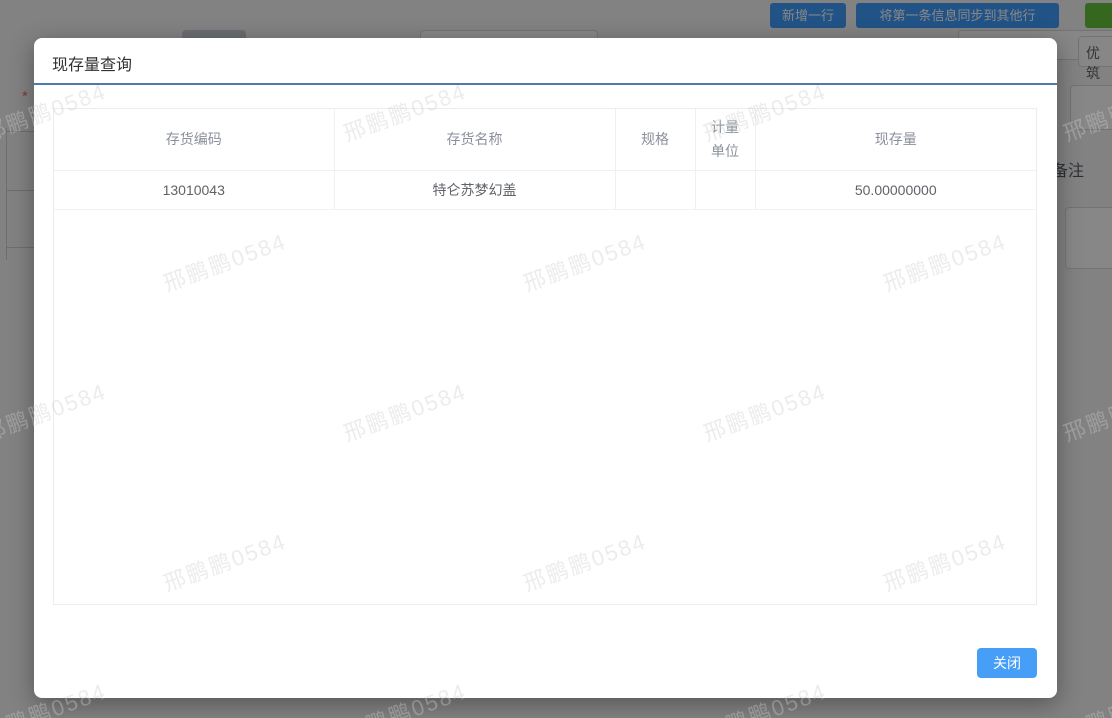 This screenshot has height=718, width=1112. What do you see at coordinates (92, 65) in the screenshot?
I see `dialog-title: 现存量查询` at bounding box center [92, 65].